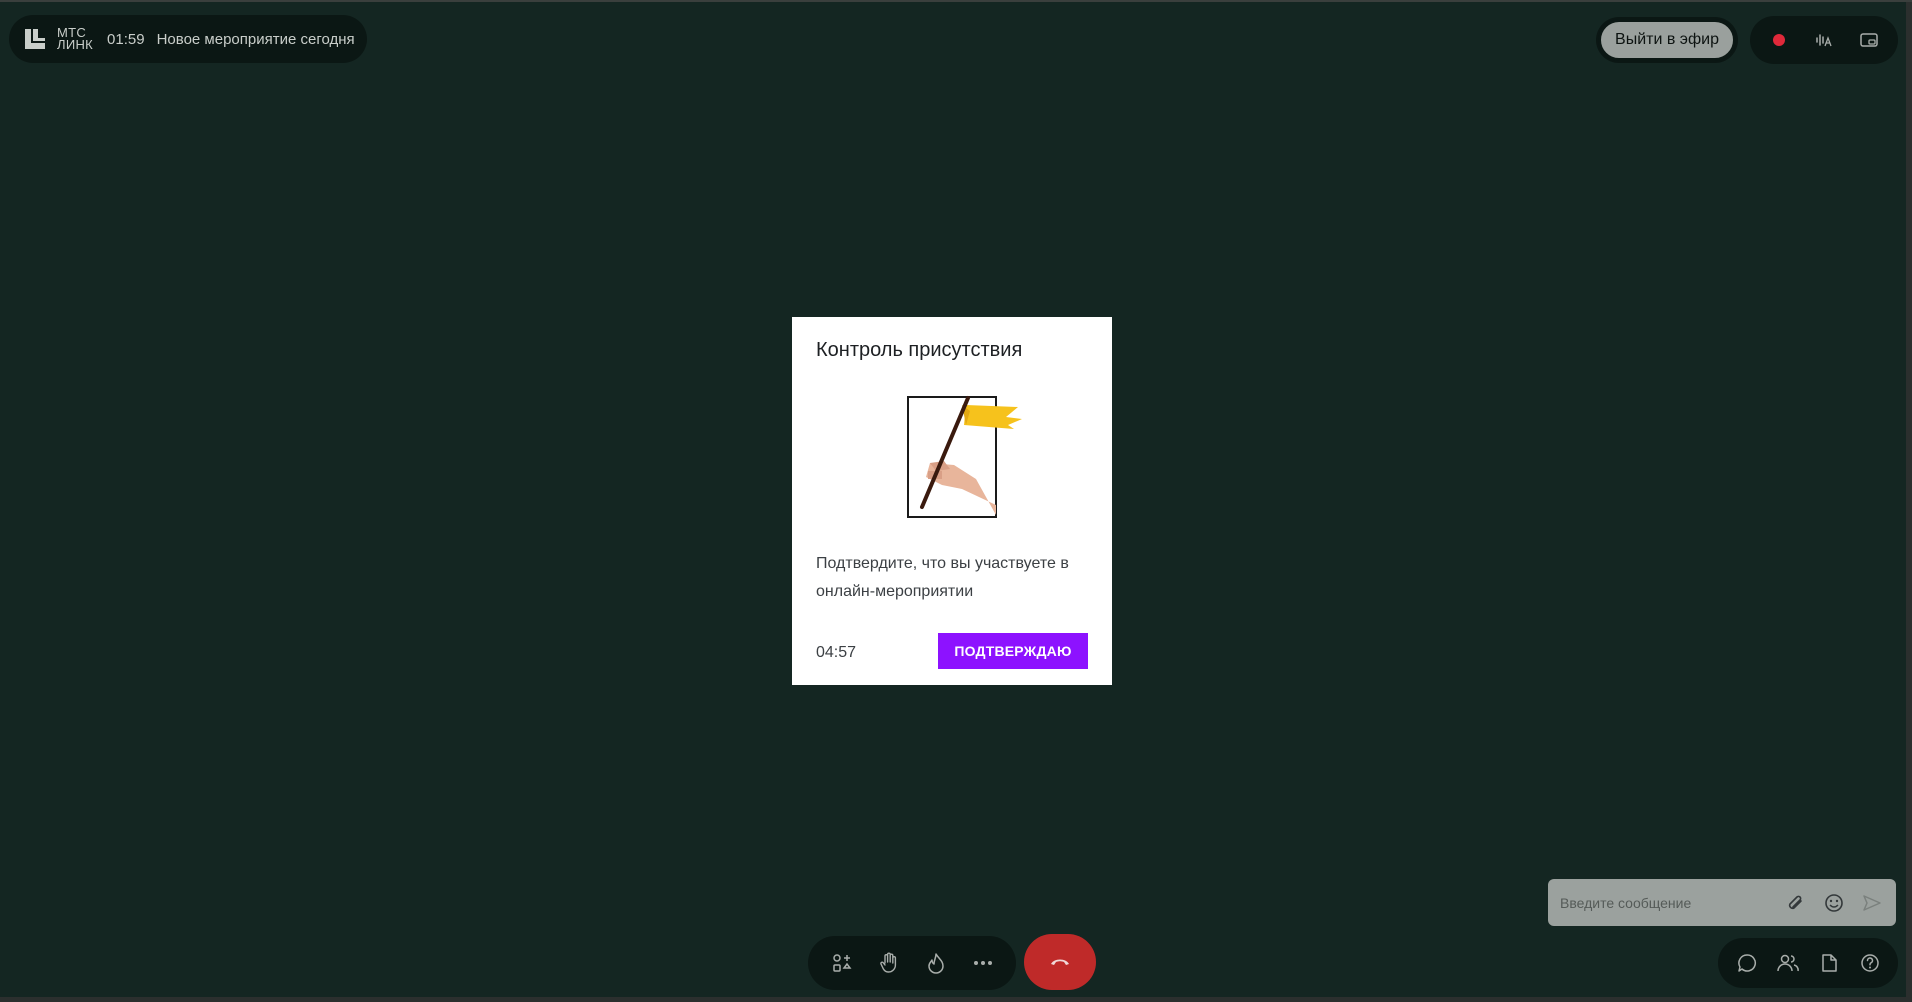  I want to click on side-panel-toolbar, so click(1808, 963).